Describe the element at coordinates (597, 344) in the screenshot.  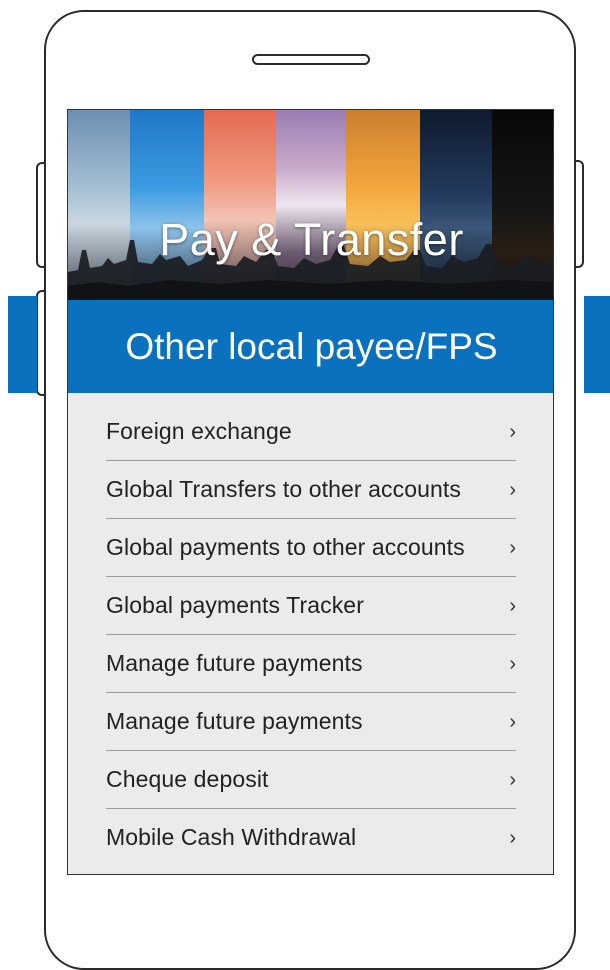
I see `blue-band-extension-right` at that location.